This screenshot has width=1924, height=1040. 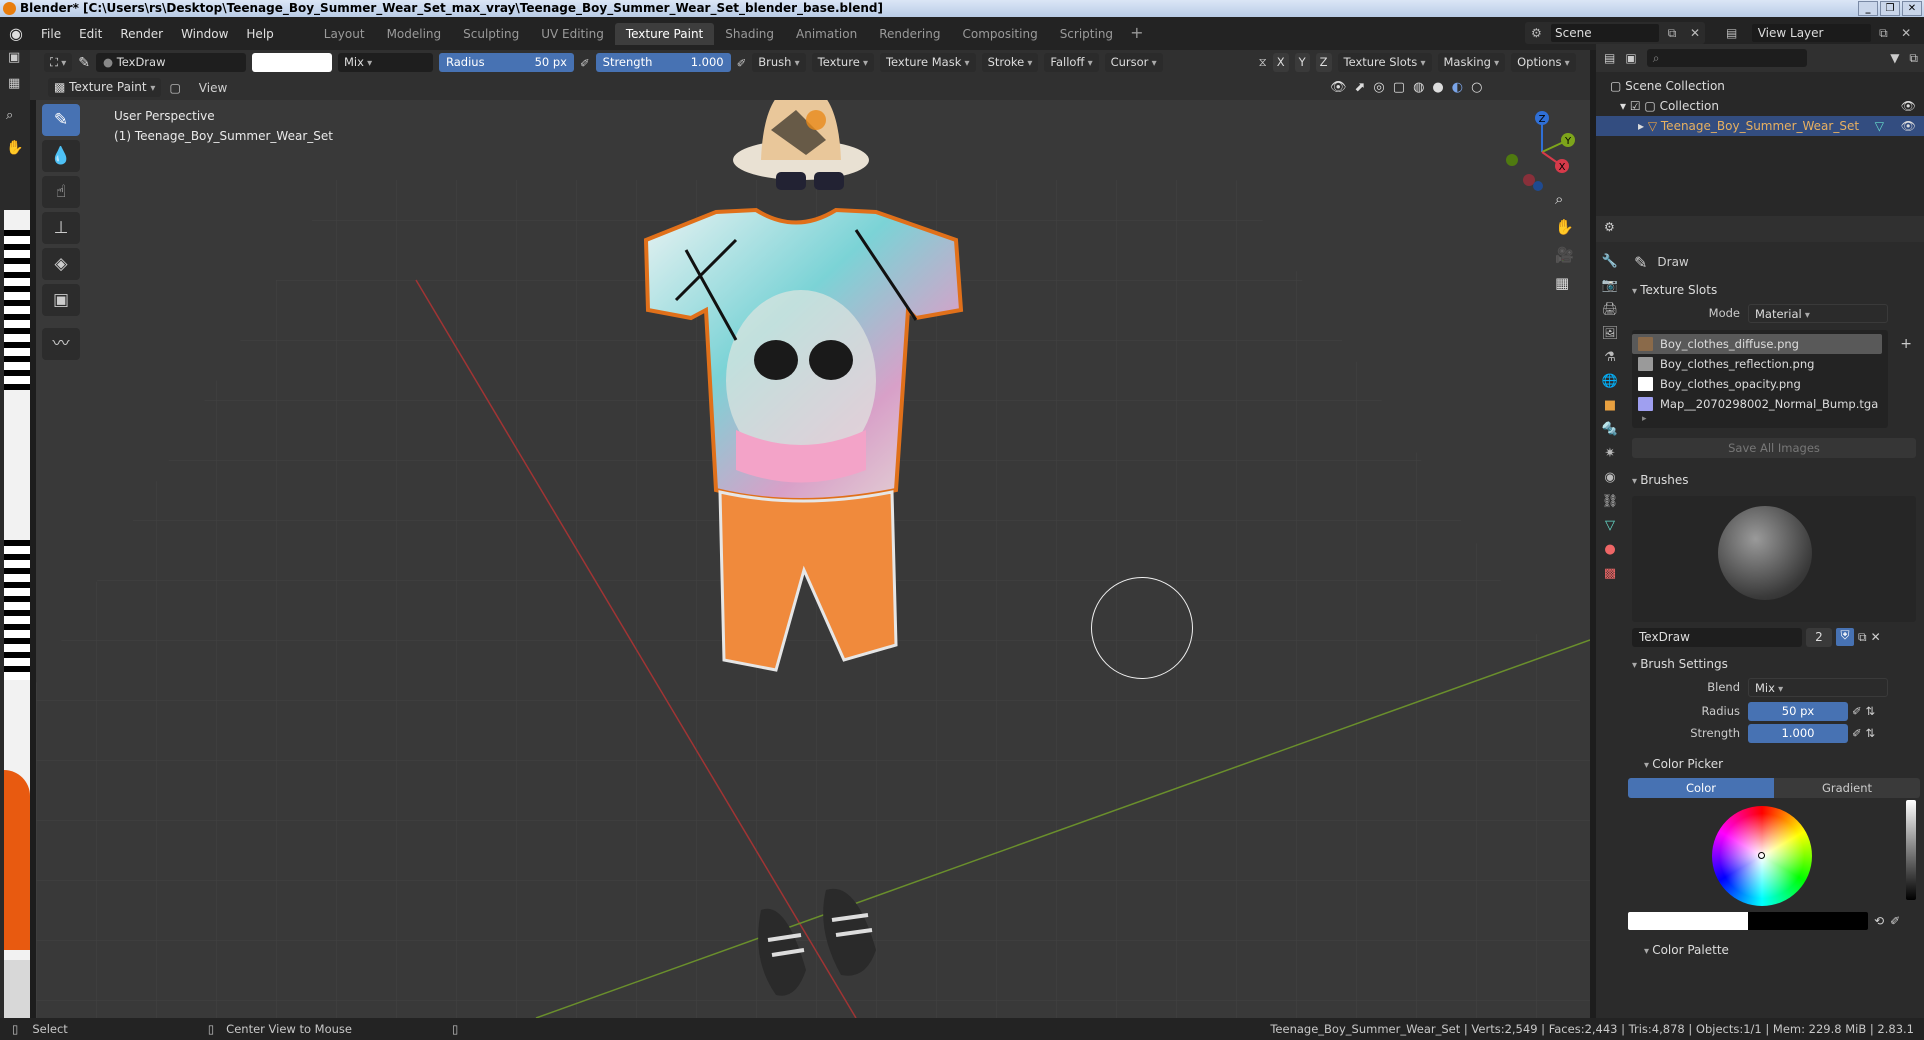 I want to click on solid-shading-icon: ●, so click(x=1437, y=87).